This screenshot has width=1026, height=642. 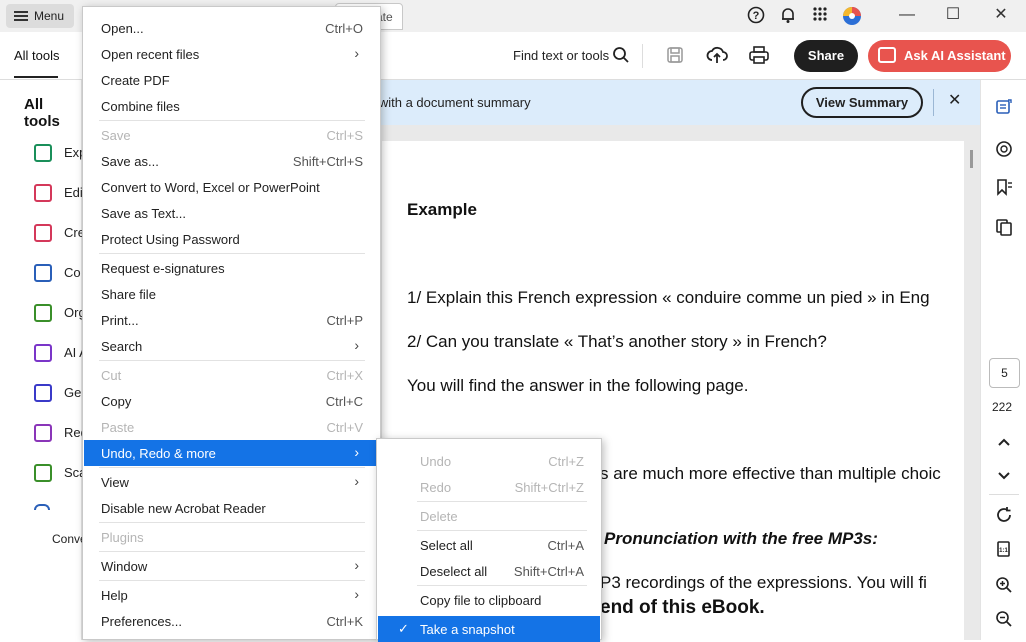 I want to click on menu-button: Menu, so click(x=40, y=16).